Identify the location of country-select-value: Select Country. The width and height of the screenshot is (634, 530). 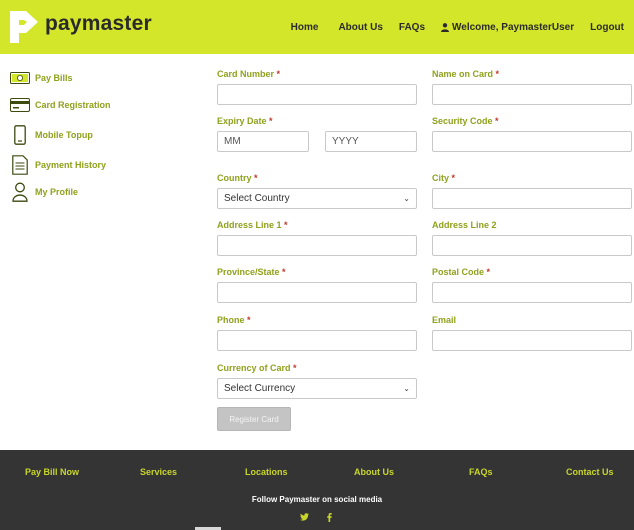
(257, 198).